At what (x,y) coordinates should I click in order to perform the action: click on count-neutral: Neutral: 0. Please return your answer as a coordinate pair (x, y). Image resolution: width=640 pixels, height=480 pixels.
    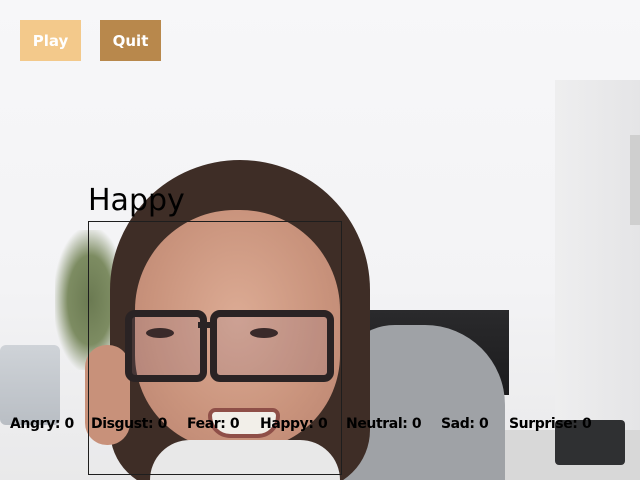
    Looking at the image, I should click on (384, 424).